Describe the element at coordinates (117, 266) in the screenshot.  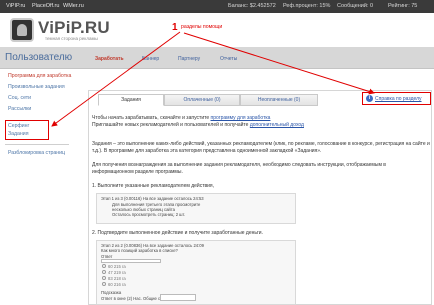
I see `answer-option-1: 60 215 га` at that location.